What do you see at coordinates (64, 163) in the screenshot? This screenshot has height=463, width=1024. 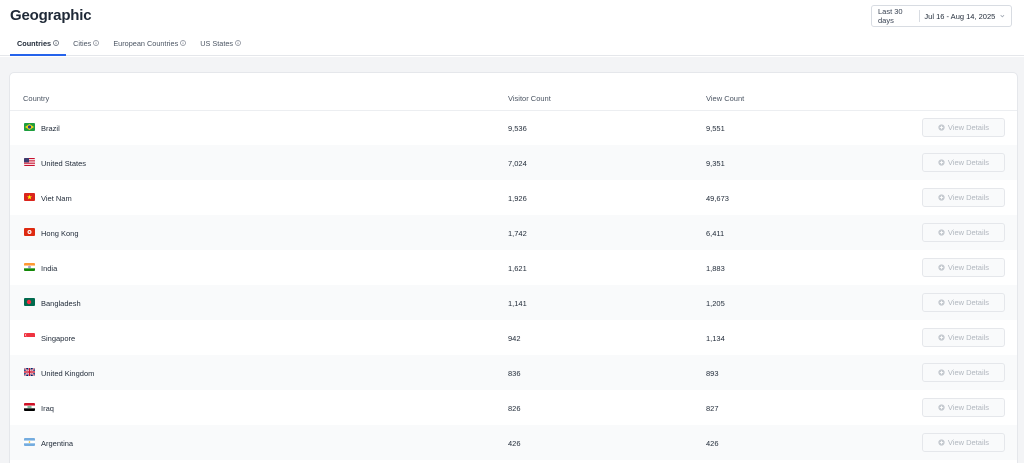 I see `country-name: United States` at bounding box center [64, 163].